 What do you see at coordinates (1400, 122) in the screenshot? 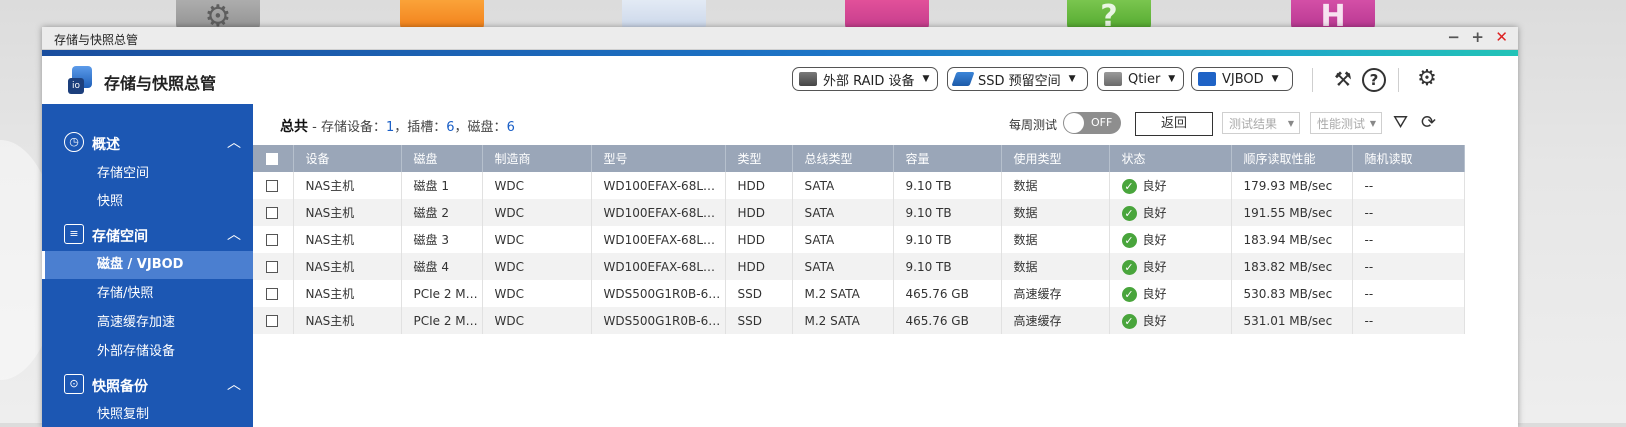
I see `filter-icon: ⛛` at bounding box center [1400, 122].